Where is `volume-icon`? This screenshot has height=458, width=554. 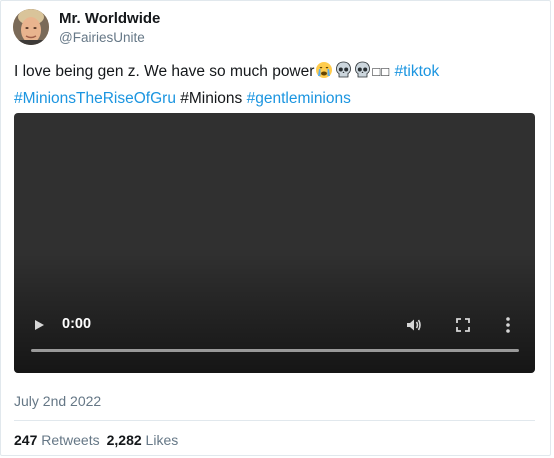
volume-icon is located at coordinates (414, 325).